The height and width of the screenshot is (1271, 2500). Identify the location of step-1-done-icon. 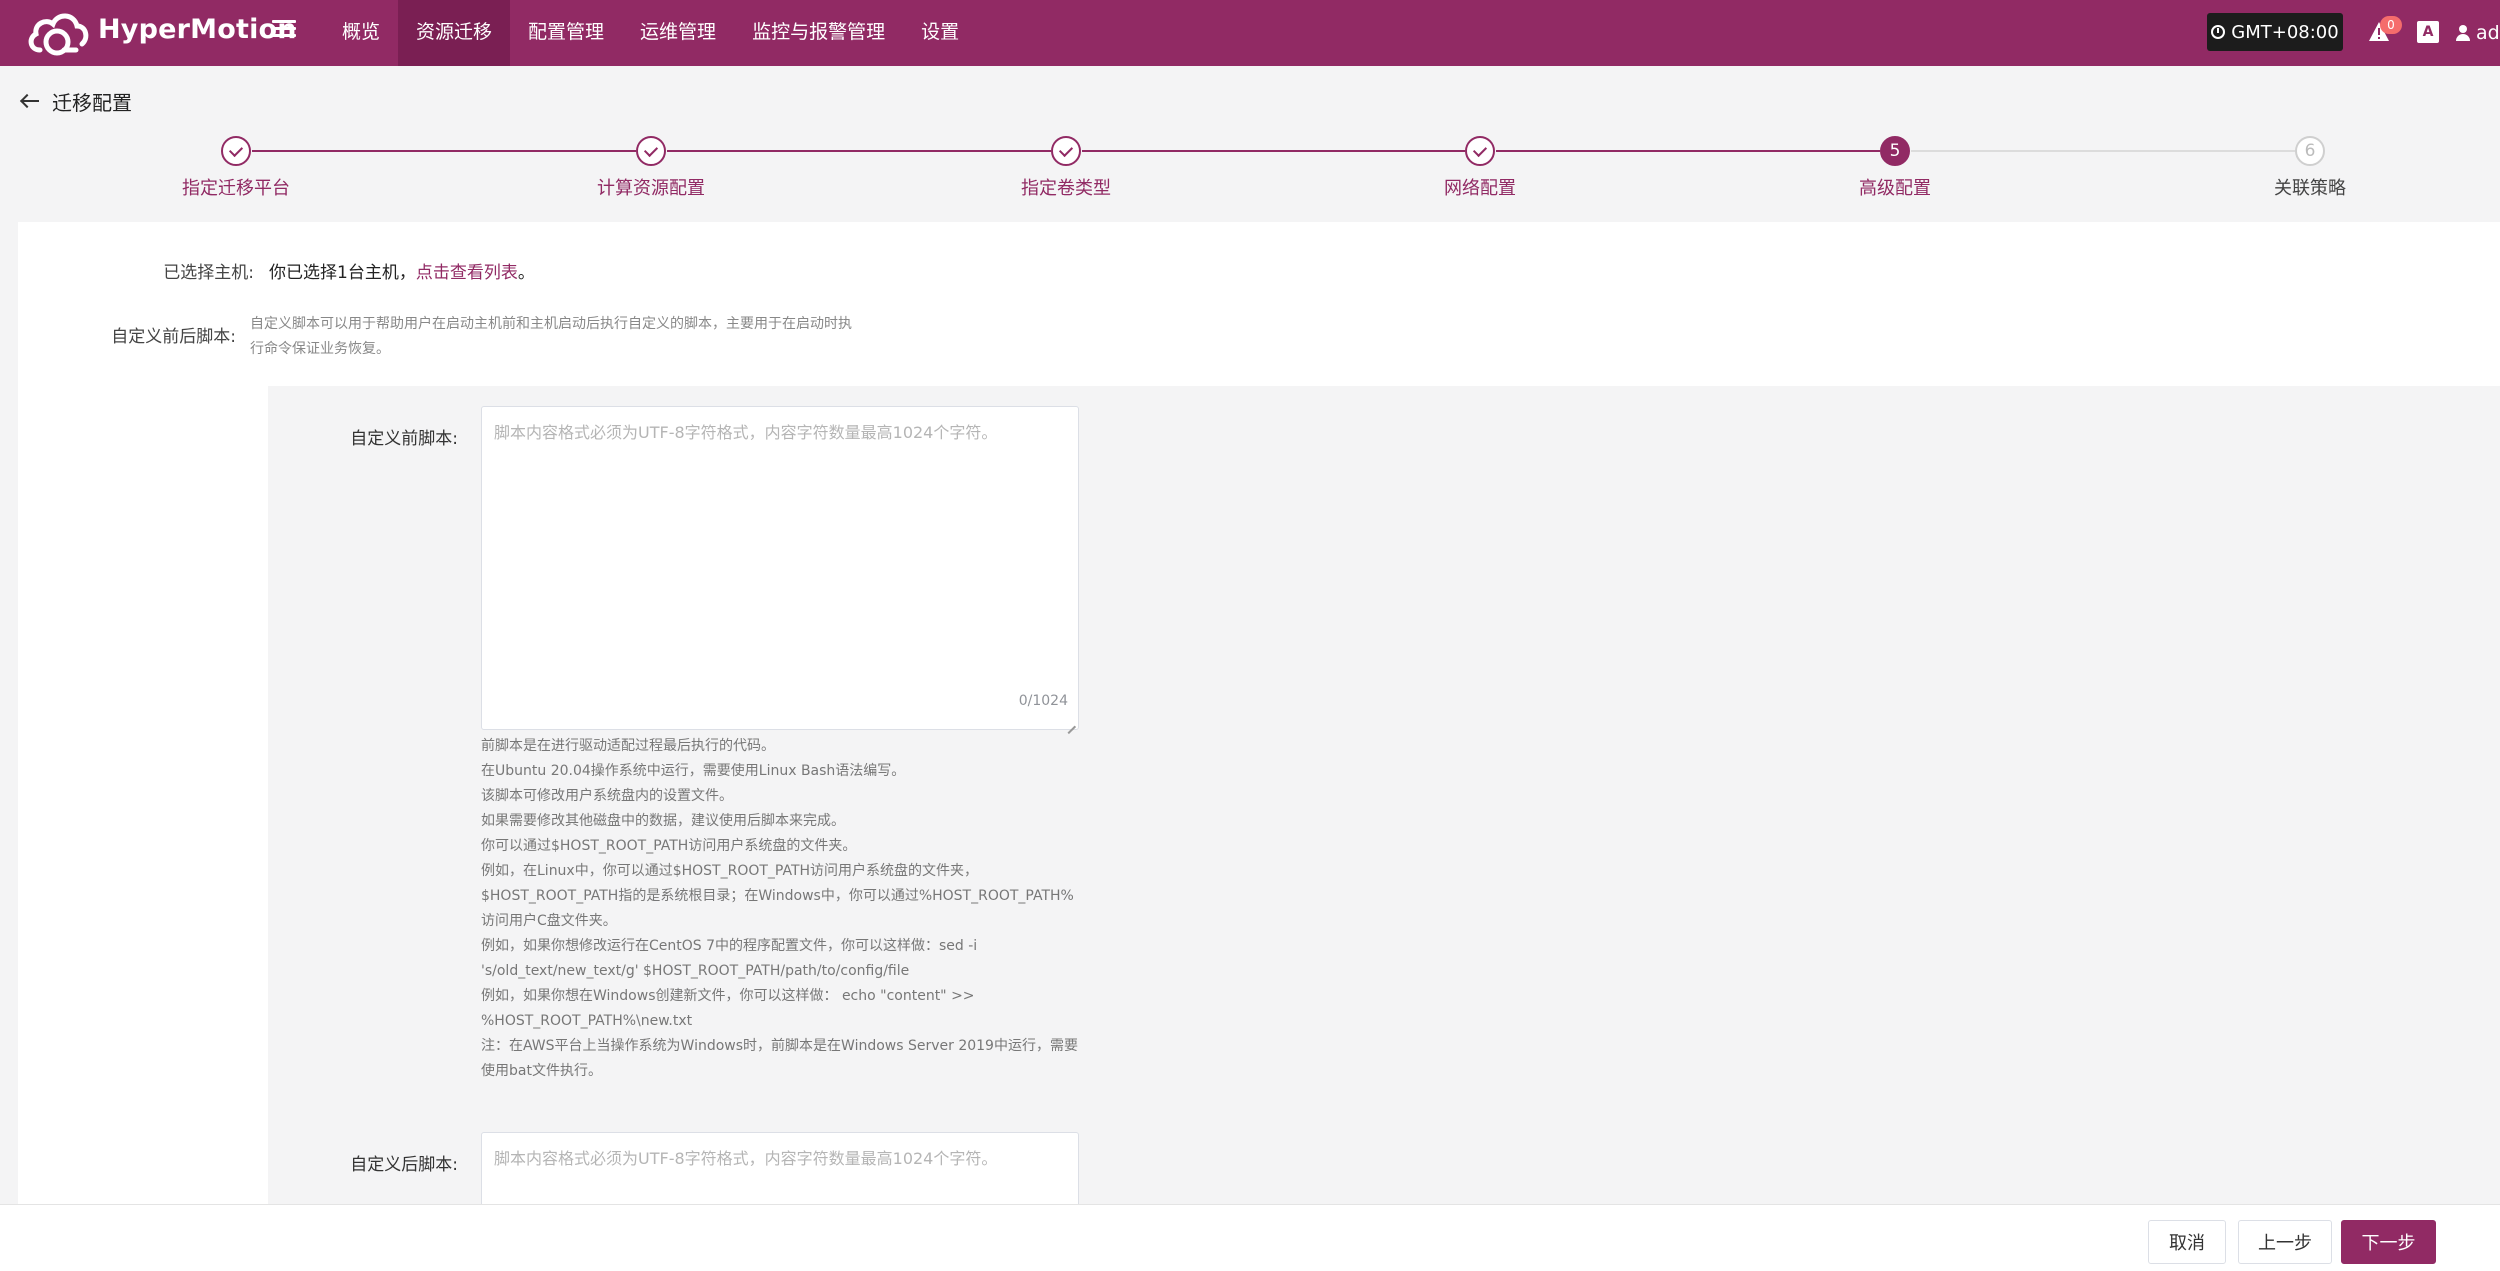
(236, 151).